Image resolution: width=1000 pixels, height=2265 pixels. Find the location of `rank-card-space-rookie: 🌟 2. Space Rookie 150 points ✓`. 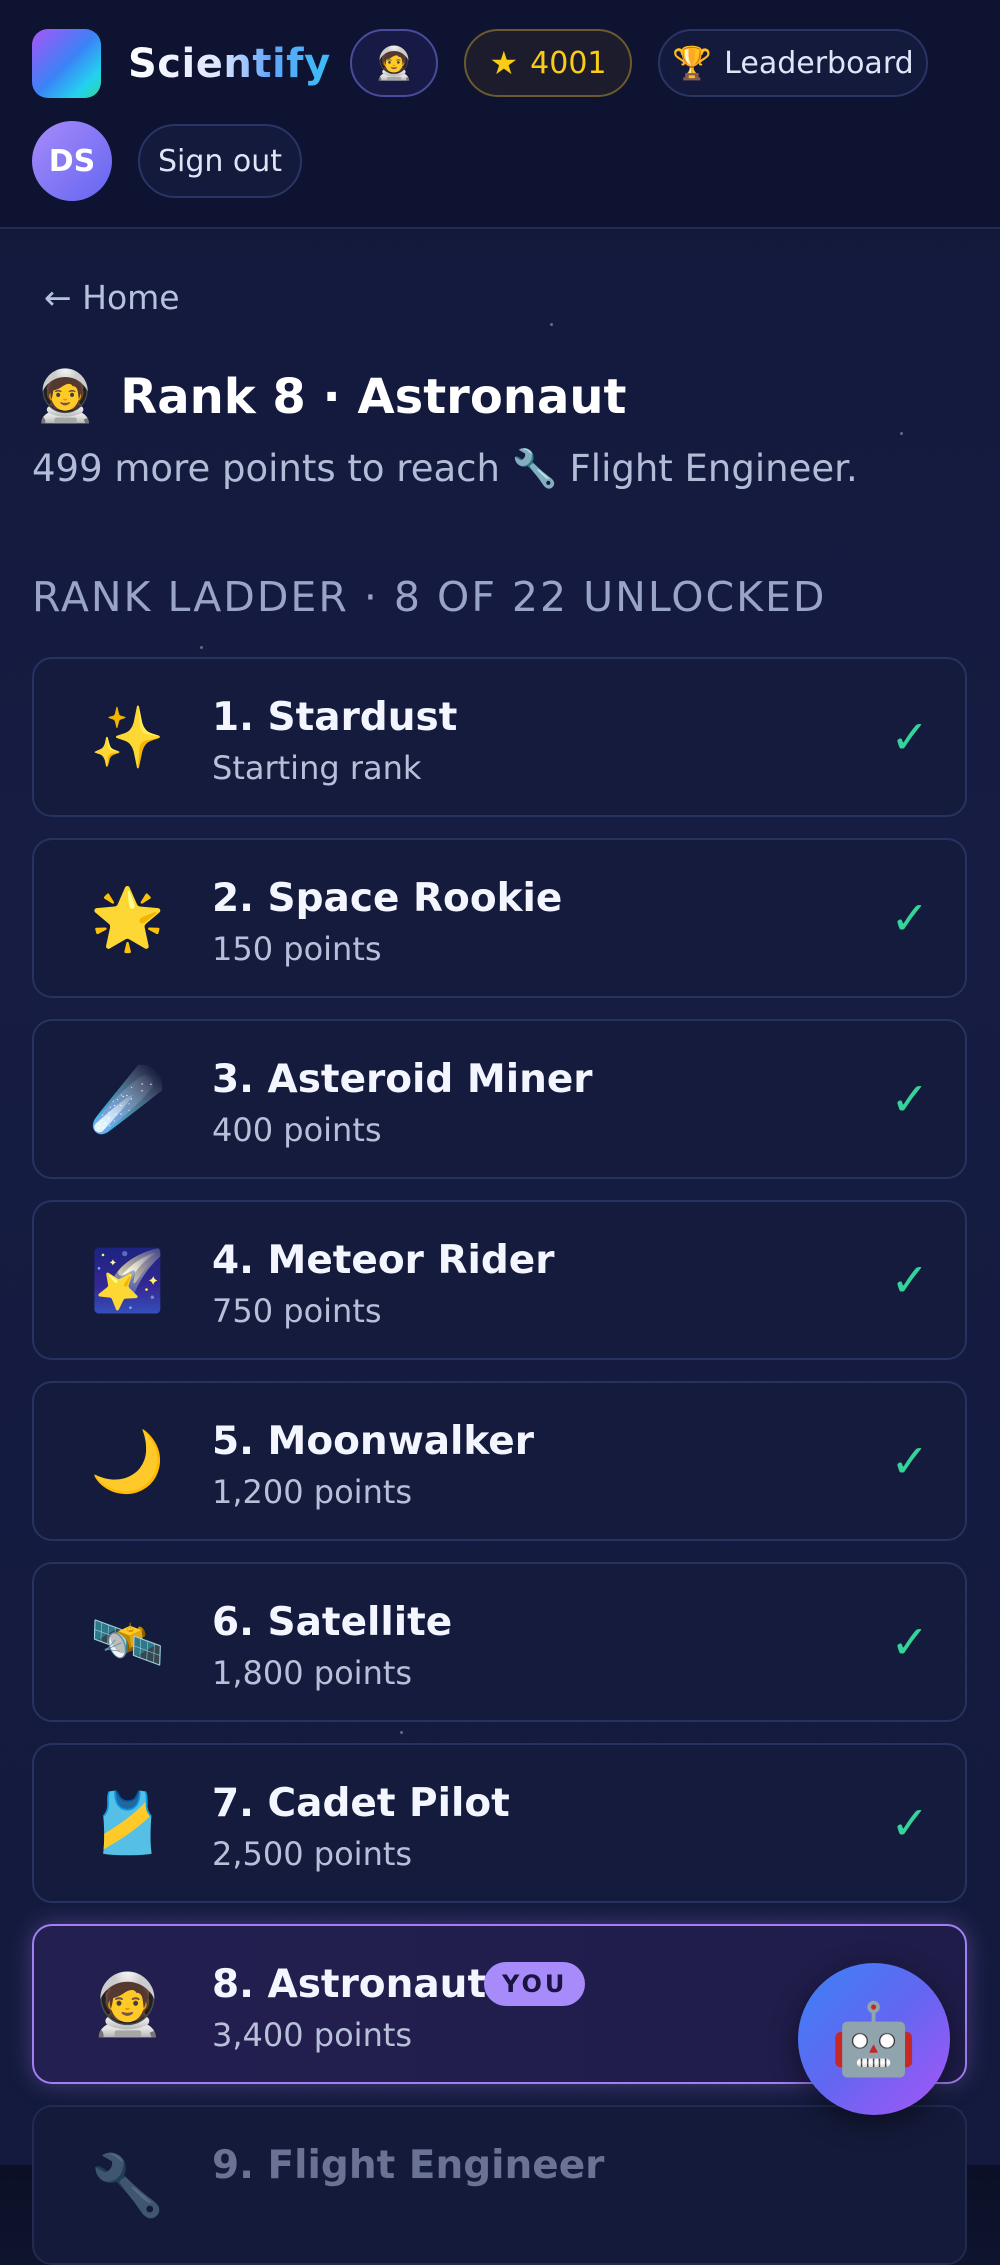

rank-card-space-rookie: 🌟 2. Space Rookie 150 points ✓ is located at coordinates (499, 918).